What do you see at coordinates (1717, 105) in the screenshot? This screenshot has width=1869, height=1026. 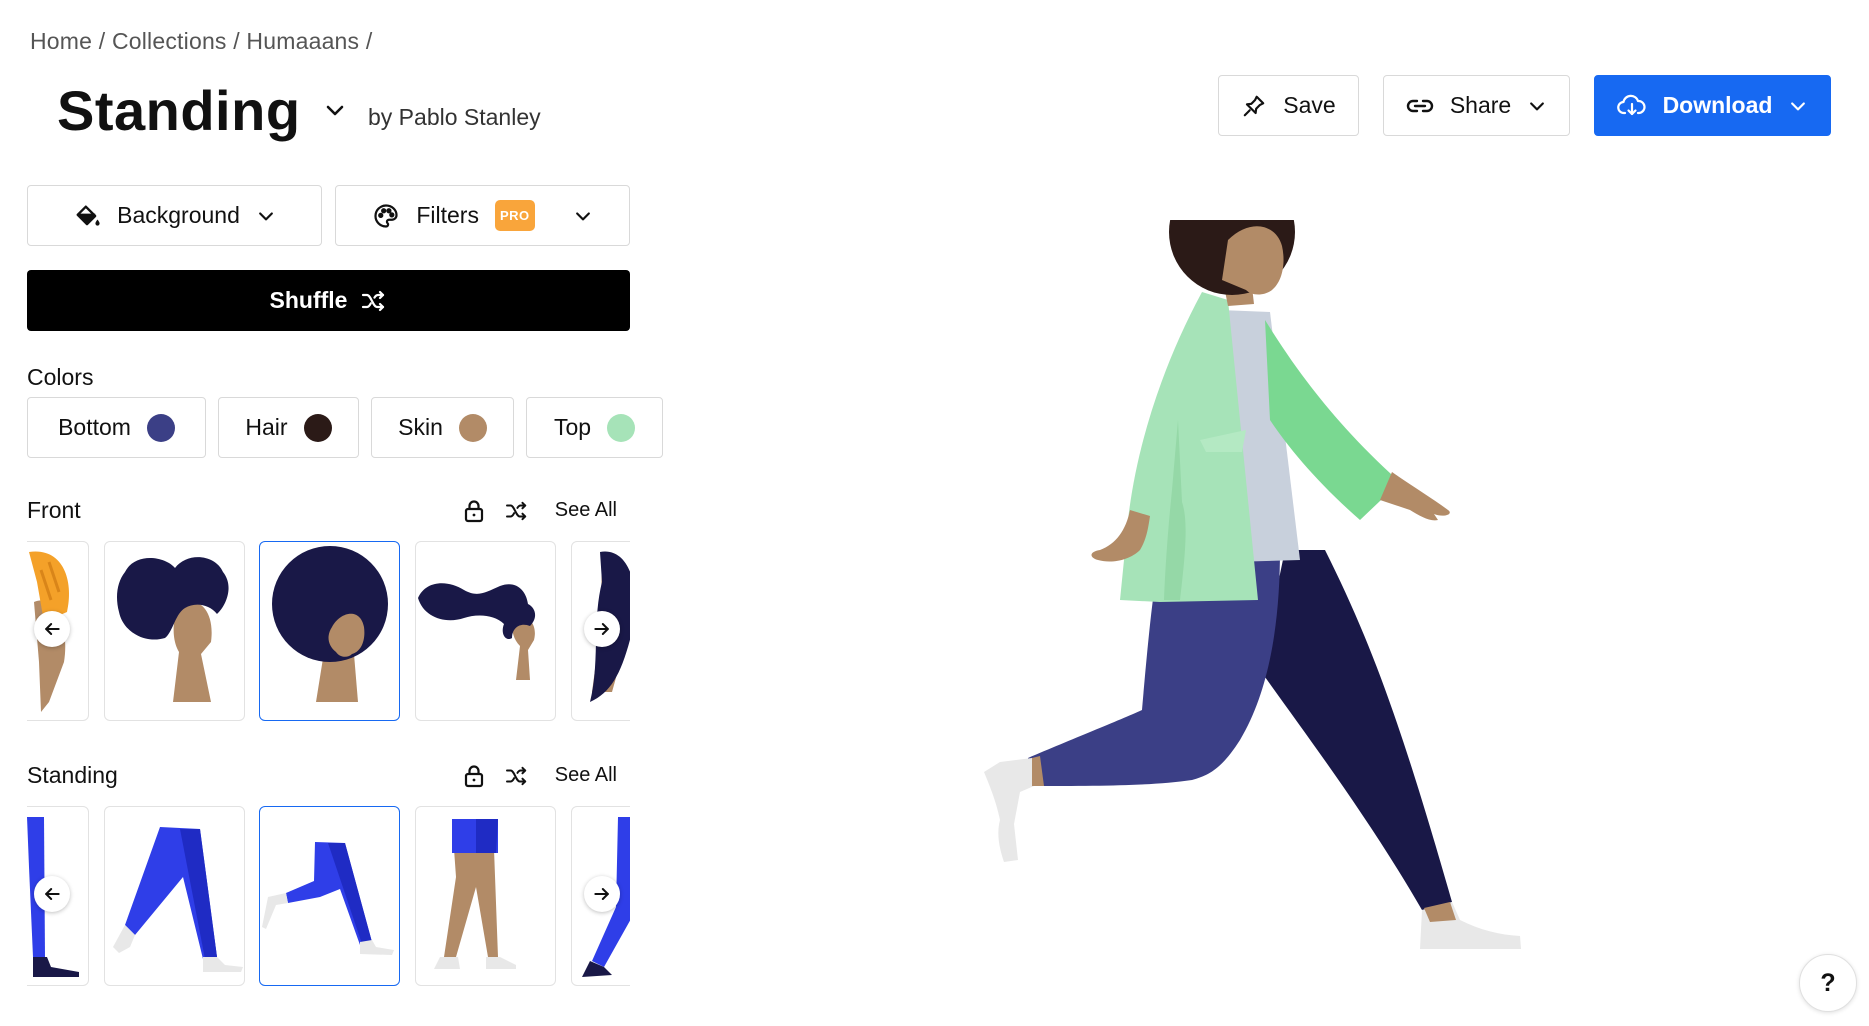 I see `download-label: Download` at bounding box center [1717, 105].